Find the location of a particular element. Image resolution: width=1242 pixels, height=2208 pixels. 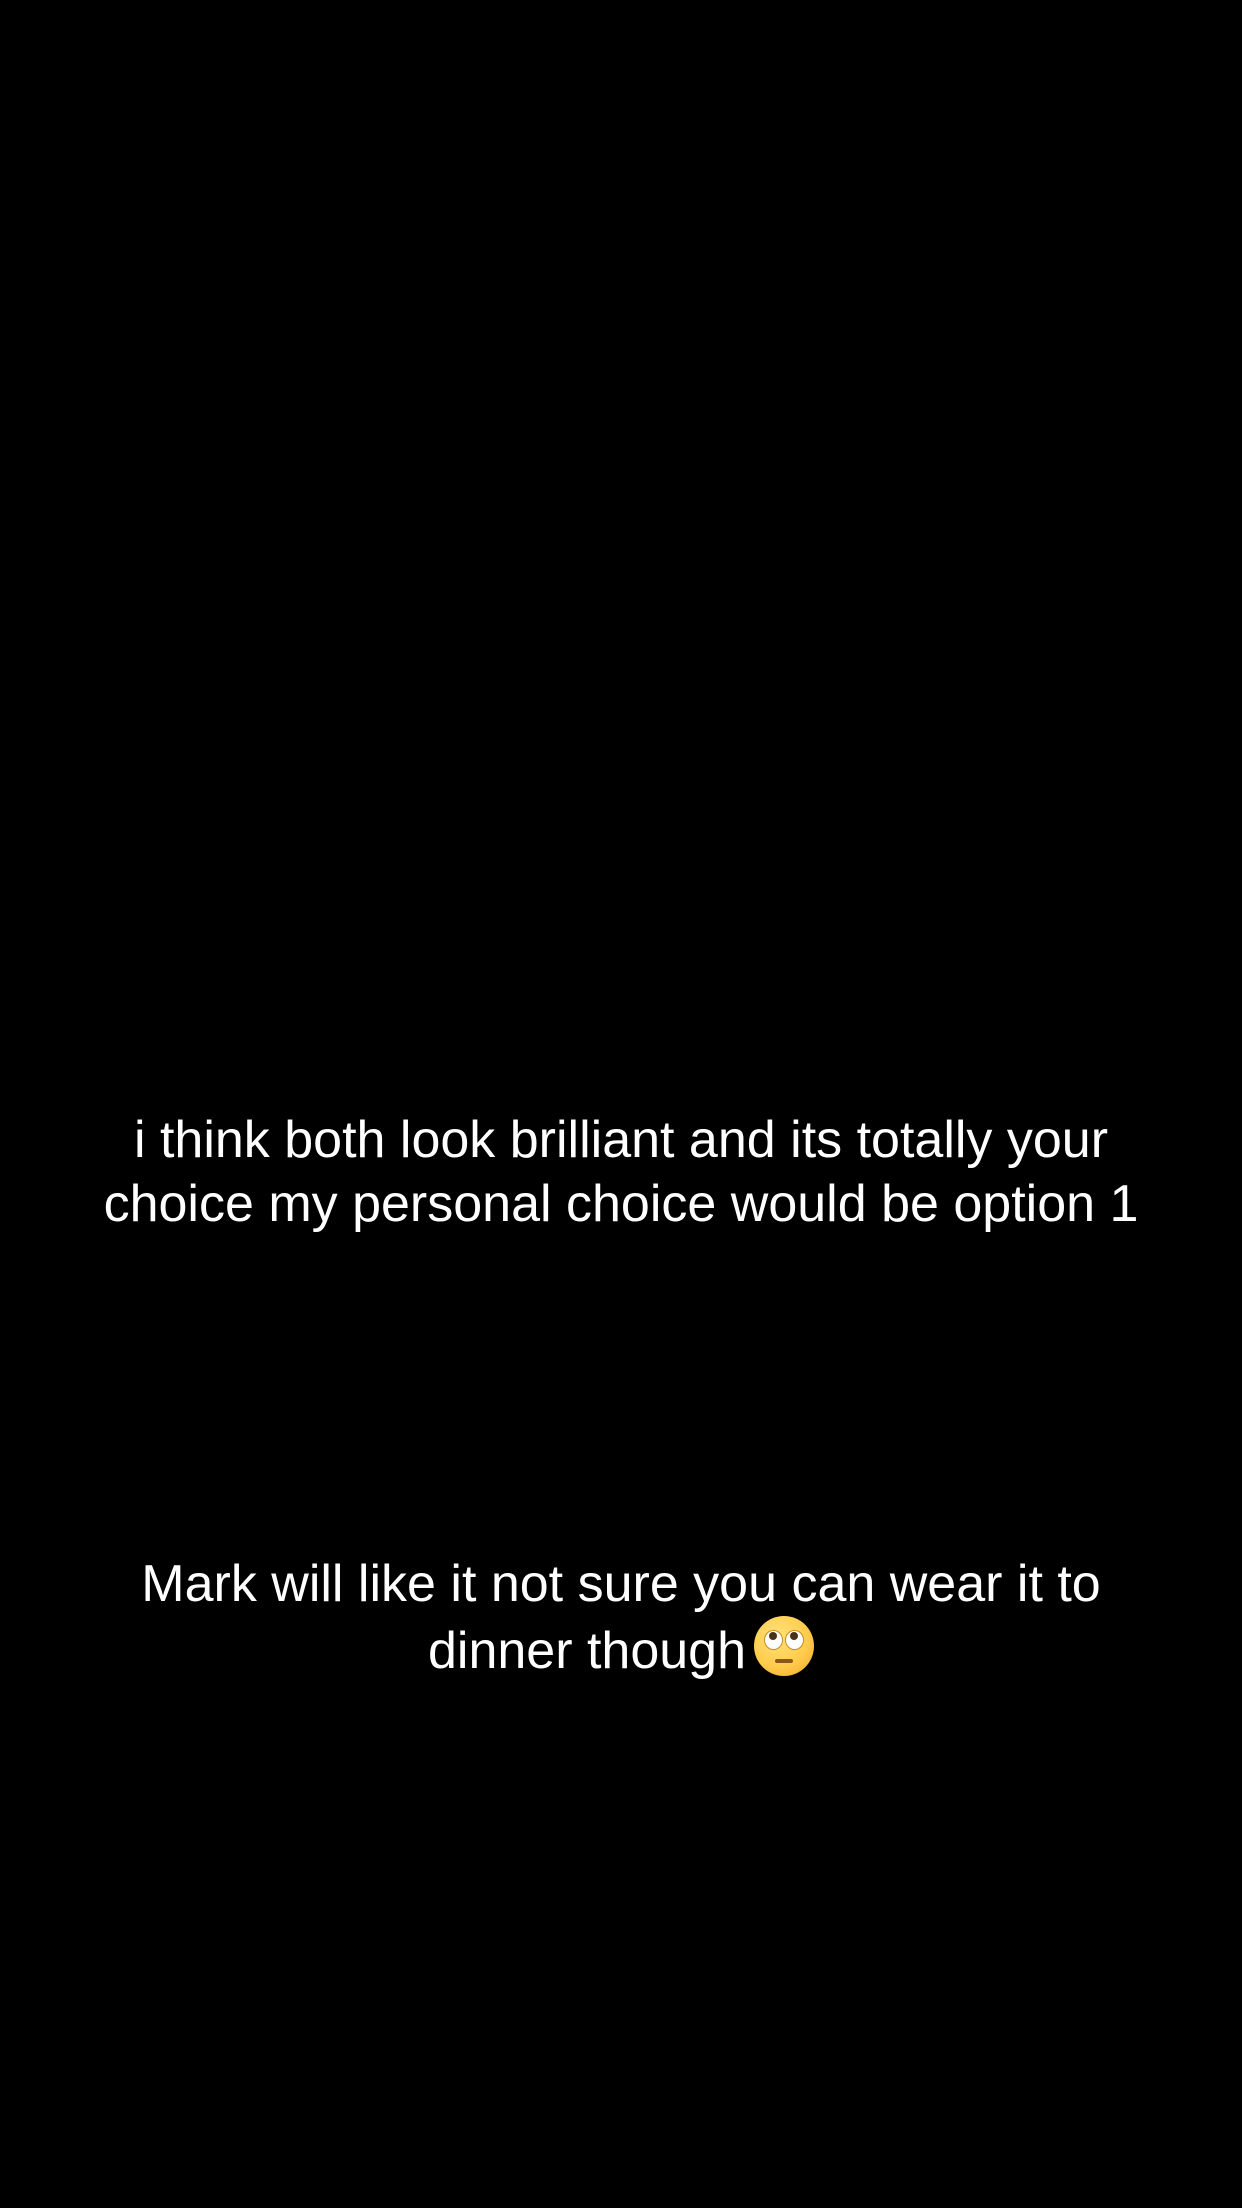

emoji-mouth is located at coordinates (784, 1661).